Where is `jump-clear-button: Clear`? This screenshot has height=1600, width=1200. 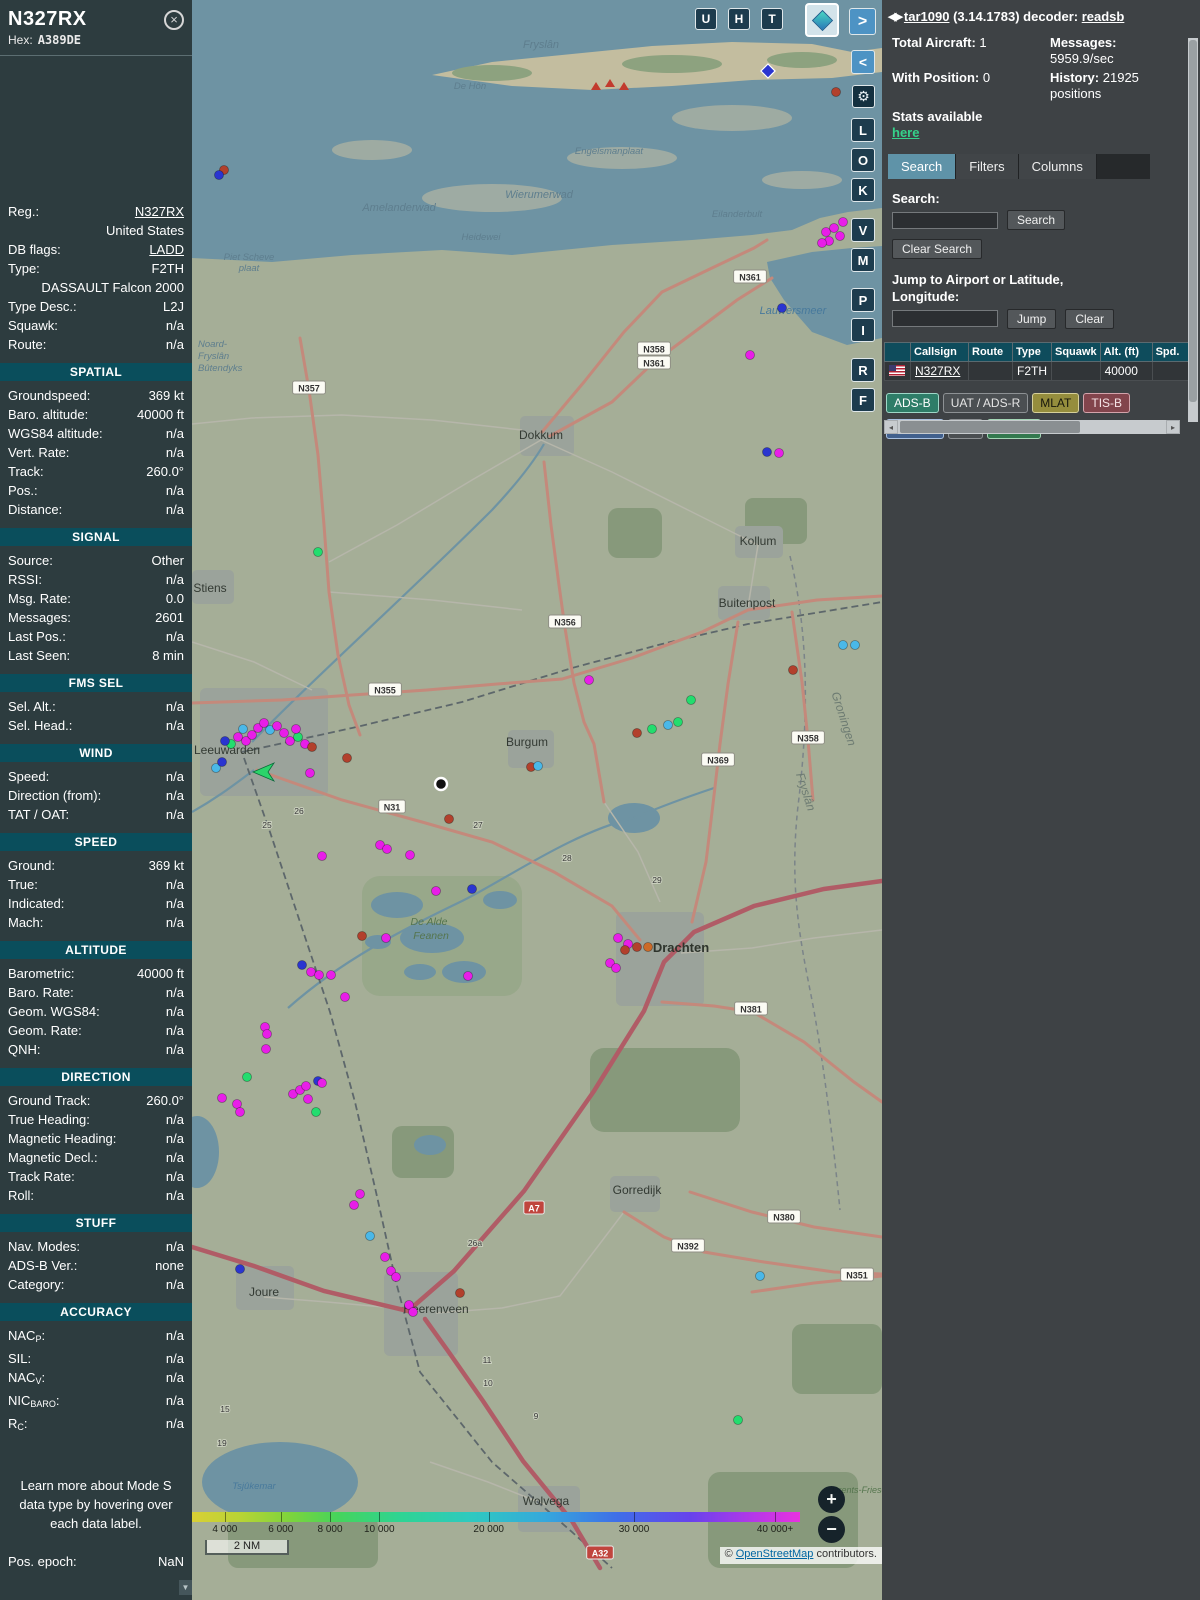 jump-clear-button: Clear is located at coordinates (1090, 318).